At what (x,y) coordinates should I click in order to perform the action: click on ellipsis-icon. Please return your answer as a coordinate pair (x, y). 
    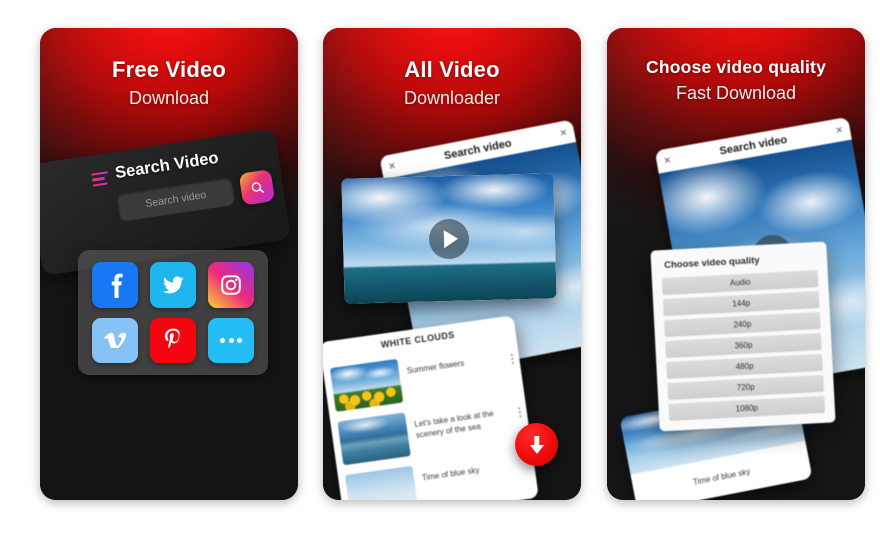
    Looking at the image, I should click on (231, 340).